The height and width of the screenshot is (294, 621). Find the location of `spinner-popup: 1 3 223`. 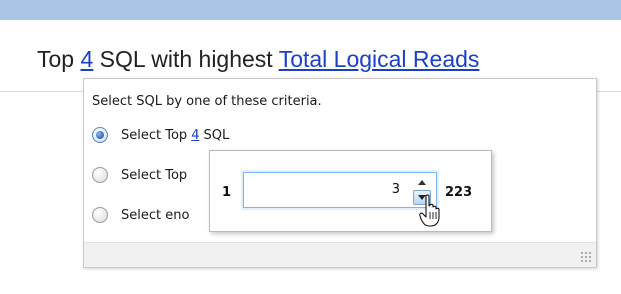

spinner-popup: 1 3 223 is located at coordinates (350, 191).